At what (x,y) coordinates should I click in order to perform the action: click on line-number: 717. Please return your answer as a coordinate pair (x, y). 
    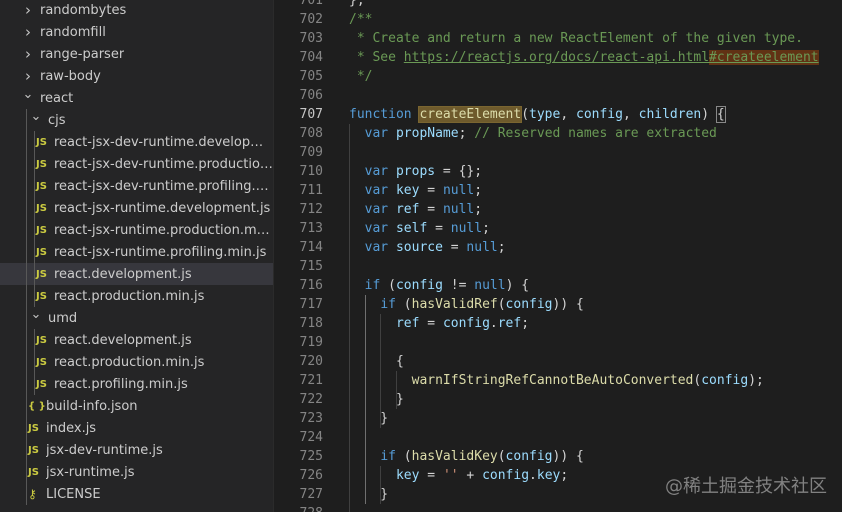
    Looking at the image, I should click on (311, 304).